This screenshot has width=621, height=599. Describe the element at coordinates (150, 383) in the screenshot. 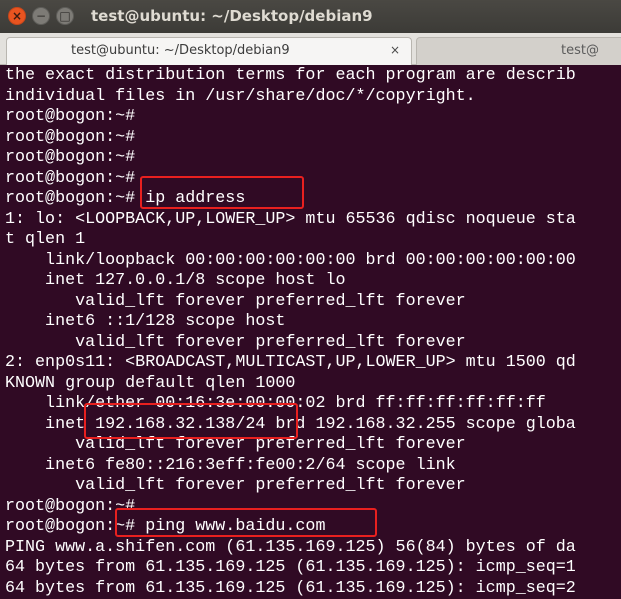

I see `terminal-line: KNOWN group default qlen 1000` at that location.